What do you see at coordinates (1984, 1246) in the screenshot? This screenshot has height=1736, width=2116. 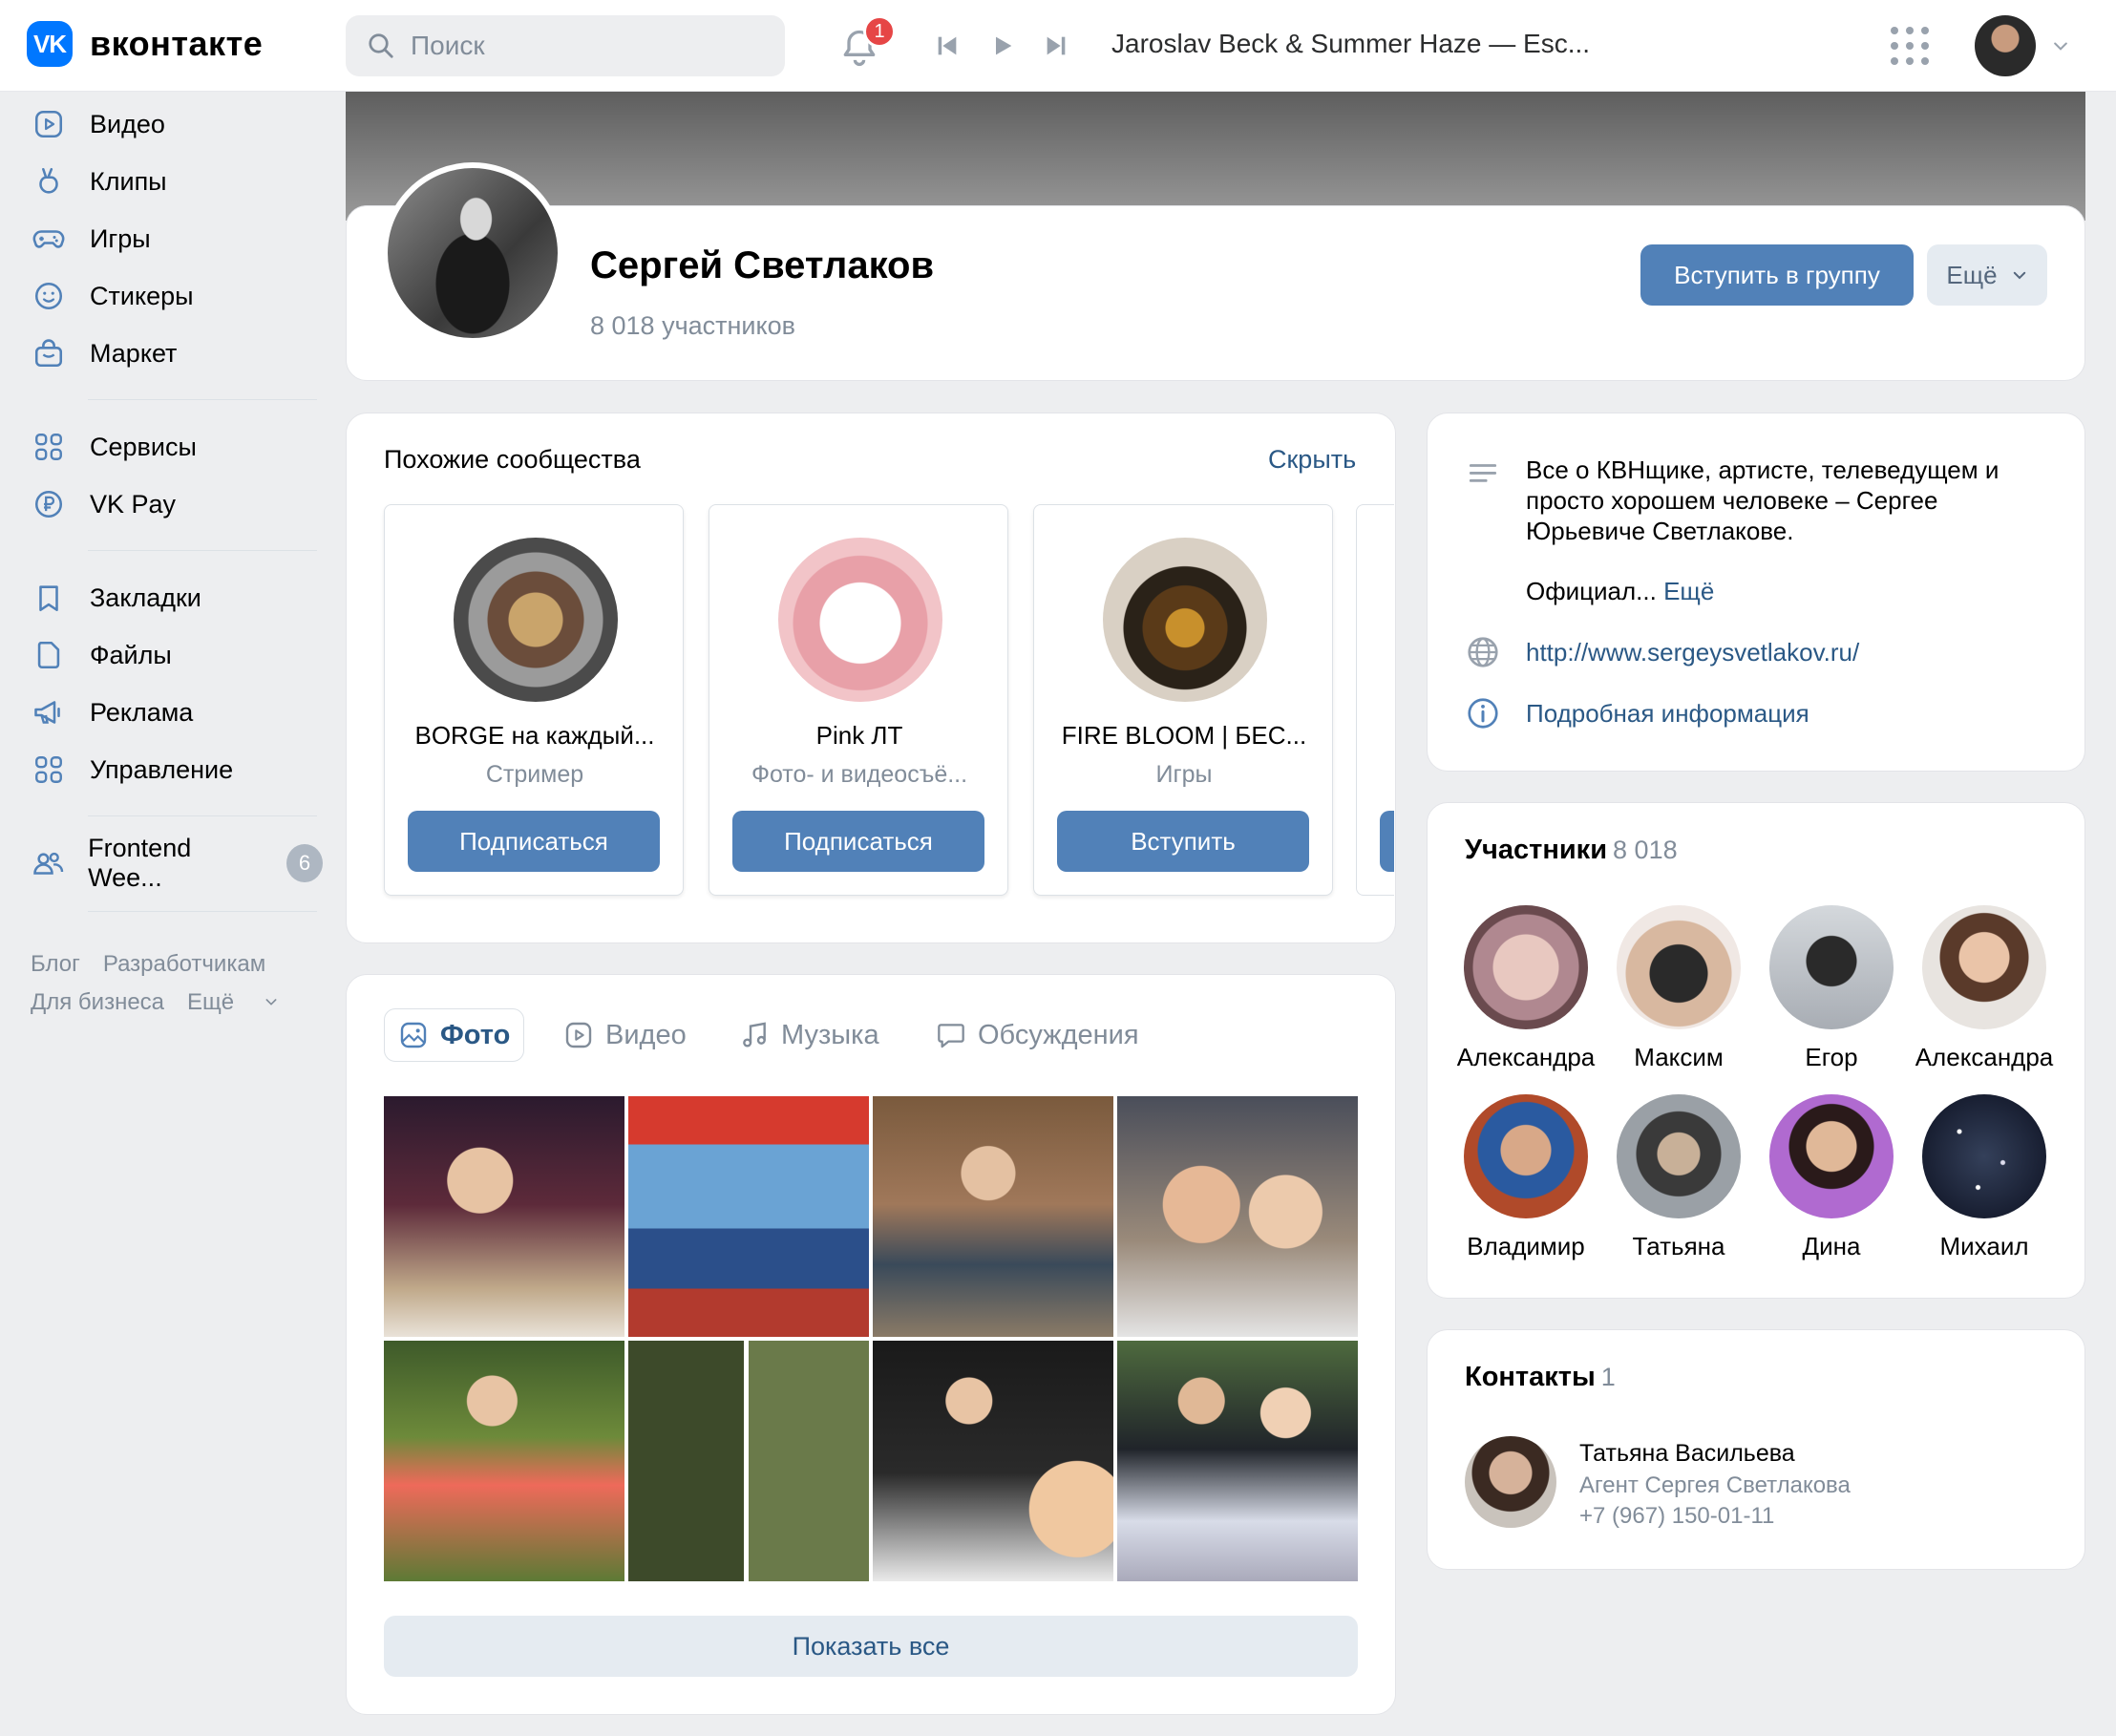 I see `member-name: Михаил` at bounding box center [1984, 1246].